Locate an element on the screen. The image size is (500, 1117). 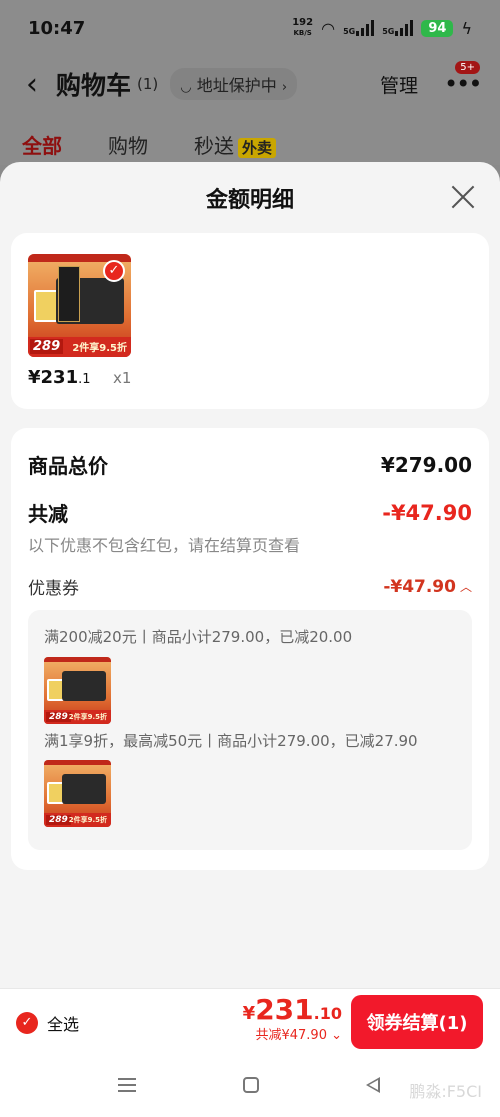
more-dots-icon: ••• is located at coordinates (463, 84).